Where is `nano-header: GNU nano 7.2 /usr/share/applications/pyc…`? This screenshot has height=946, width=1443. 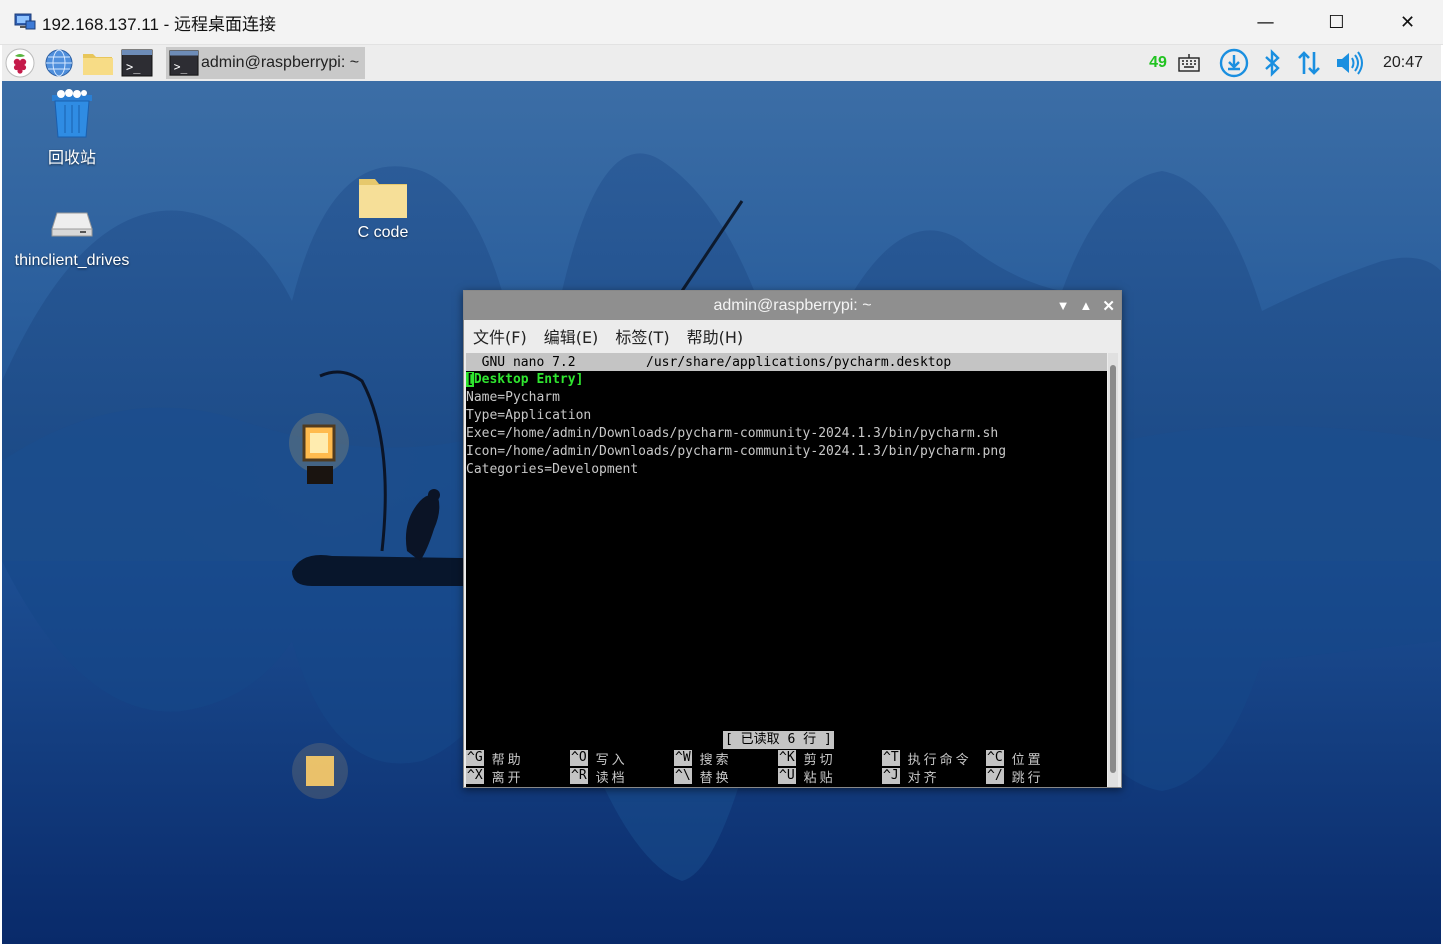
nano-header: GNU nano 7.2 /usr/share/applications/pyc… is located at coordinates (786, 362).